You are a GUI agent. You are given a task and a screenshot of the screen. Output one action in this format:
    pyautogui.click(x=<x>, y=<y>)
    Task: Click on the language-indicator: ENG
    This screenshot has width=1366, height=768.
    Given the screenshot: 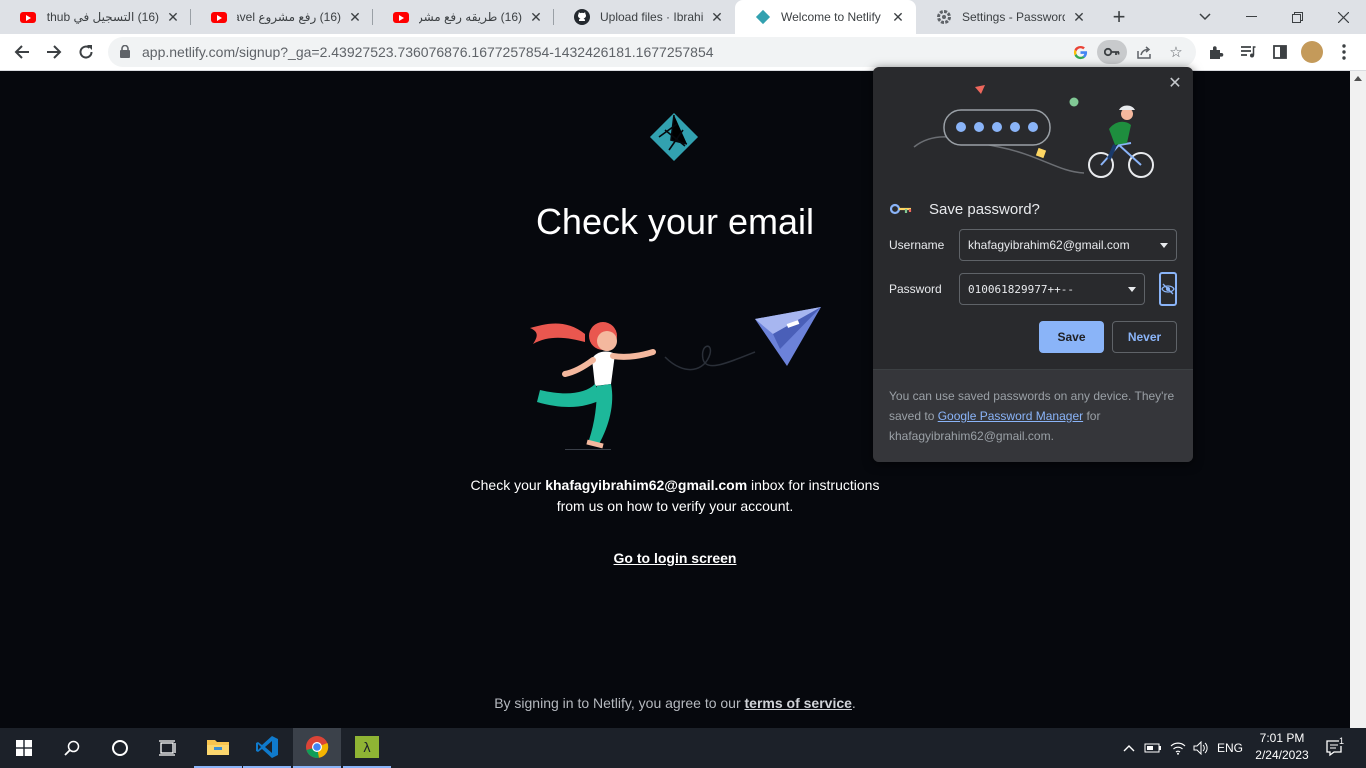 What is the action you would take?
    pyautogui.click(x=1230, y=748)
    